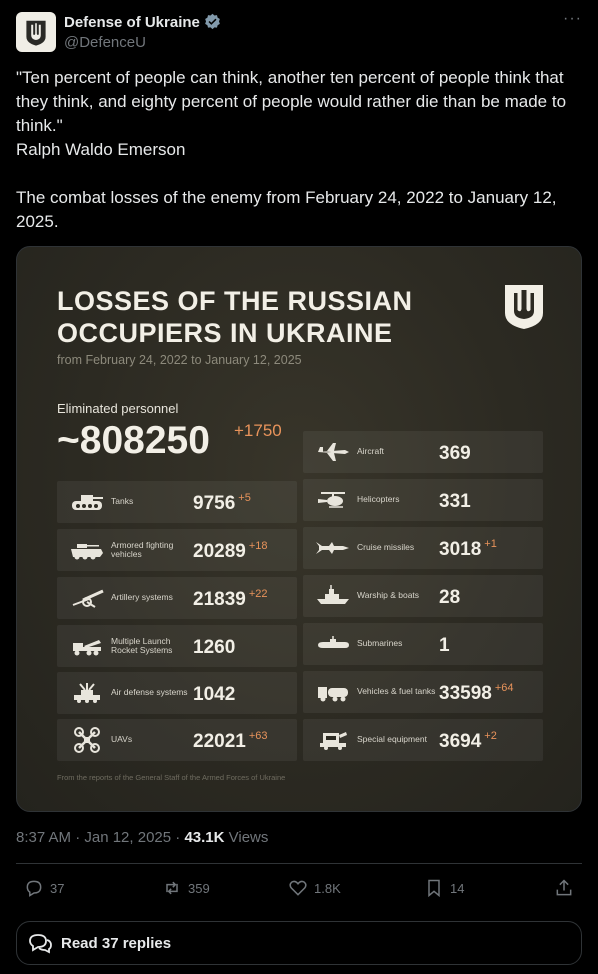 This screenshot has height=974, width=598. I want to click on stat-label: Aircraft, so click(370, 451).